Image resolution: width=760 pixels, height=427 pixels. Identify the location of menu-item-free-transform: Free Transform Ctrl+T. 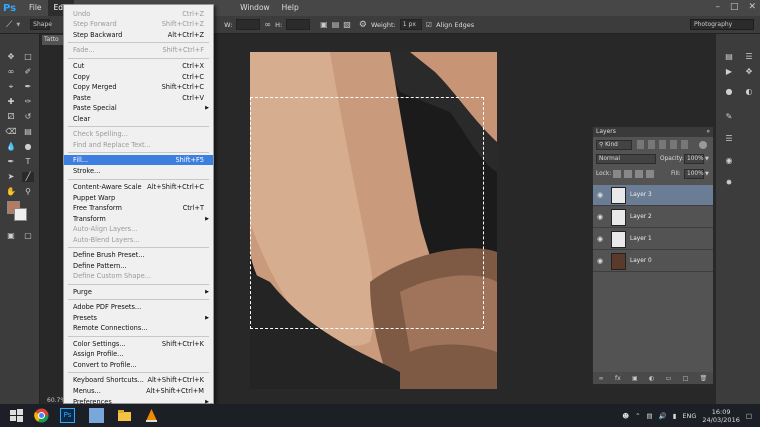
(138, 208).